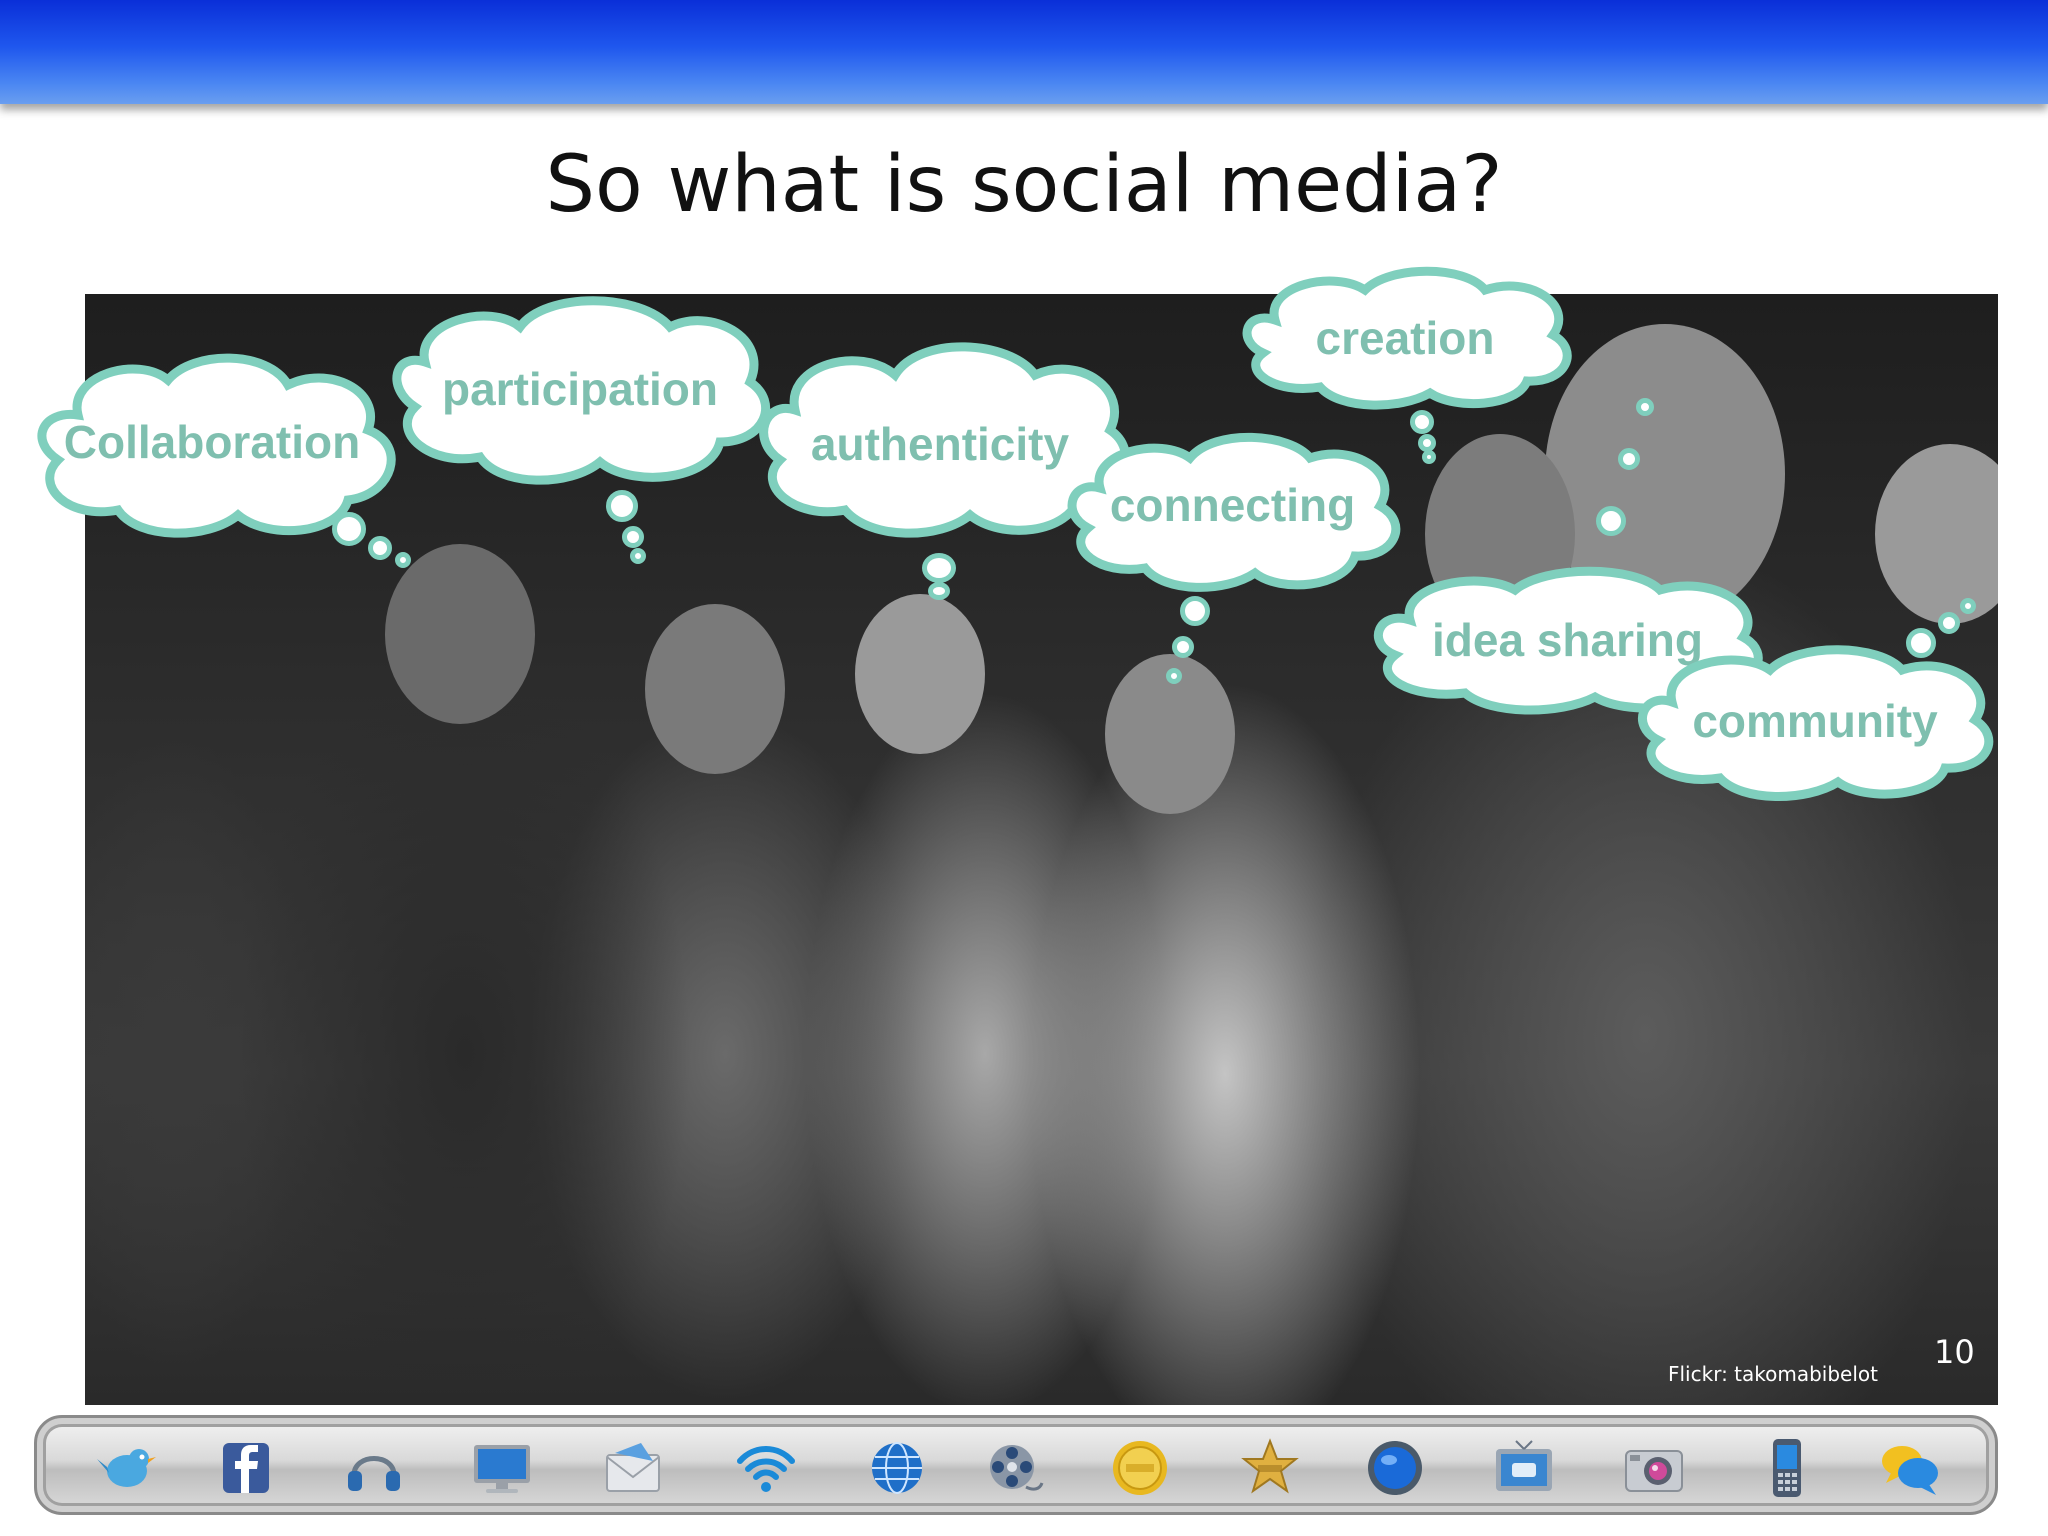  Describe the element at coordinates (1654, 1468) in the screenshot. I see `camera-icon` at that location.